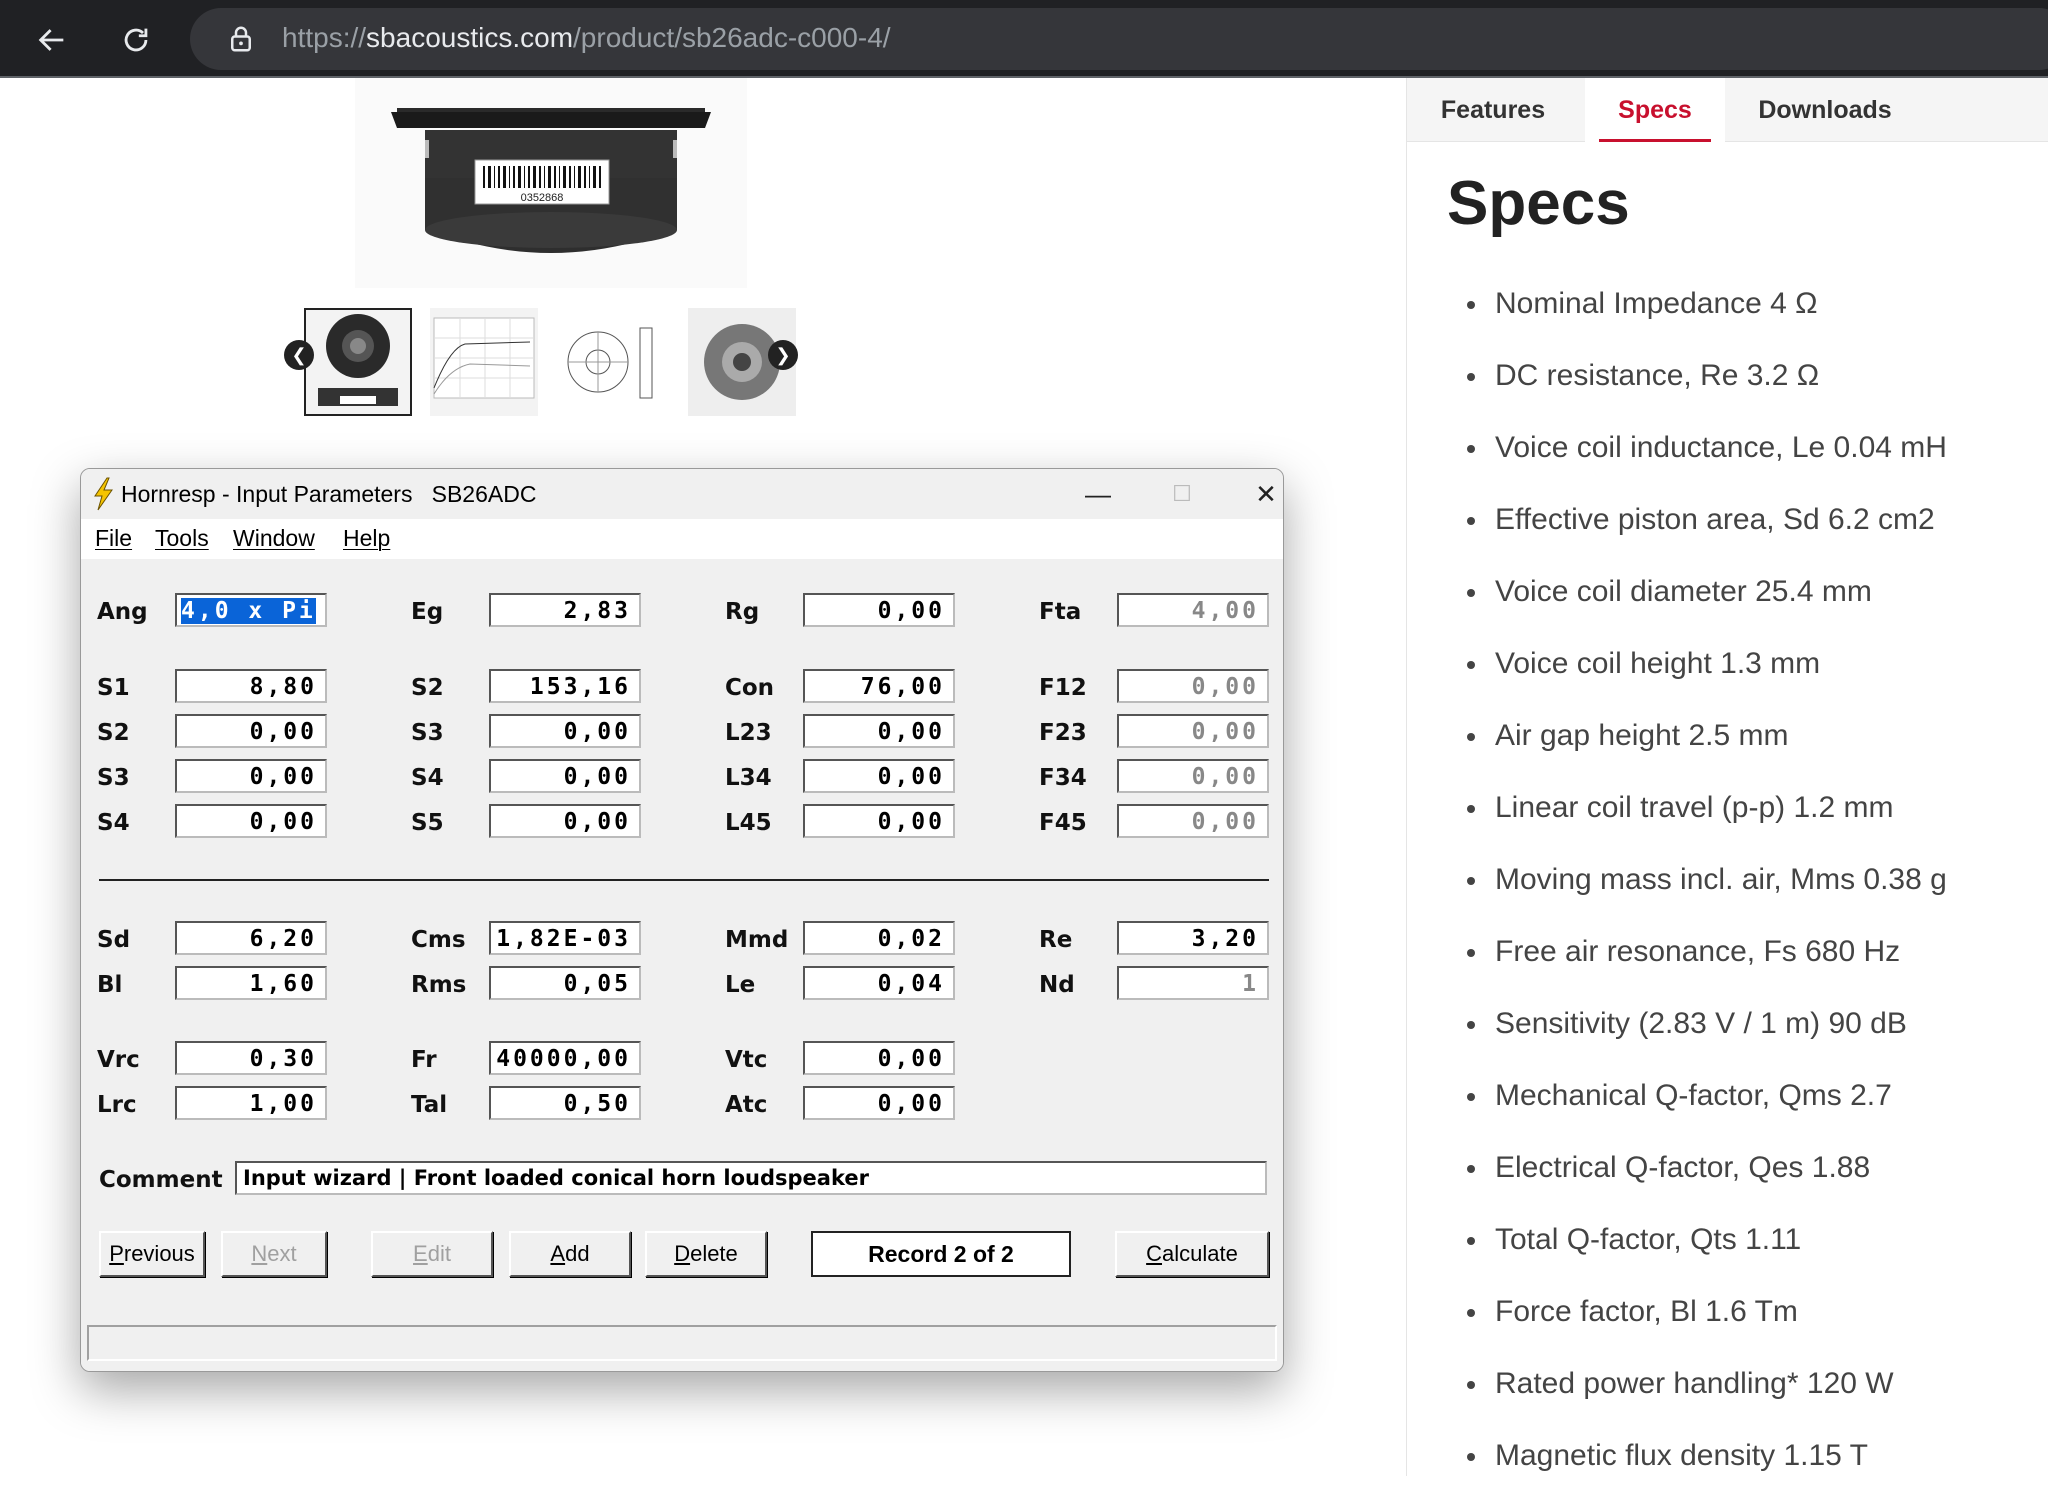 The image size is (2048, 1492). What do you see at coordinates (879, 938) in the screenshot?
I see `field-mmd: 0,02` at bounding box center [879, 938].